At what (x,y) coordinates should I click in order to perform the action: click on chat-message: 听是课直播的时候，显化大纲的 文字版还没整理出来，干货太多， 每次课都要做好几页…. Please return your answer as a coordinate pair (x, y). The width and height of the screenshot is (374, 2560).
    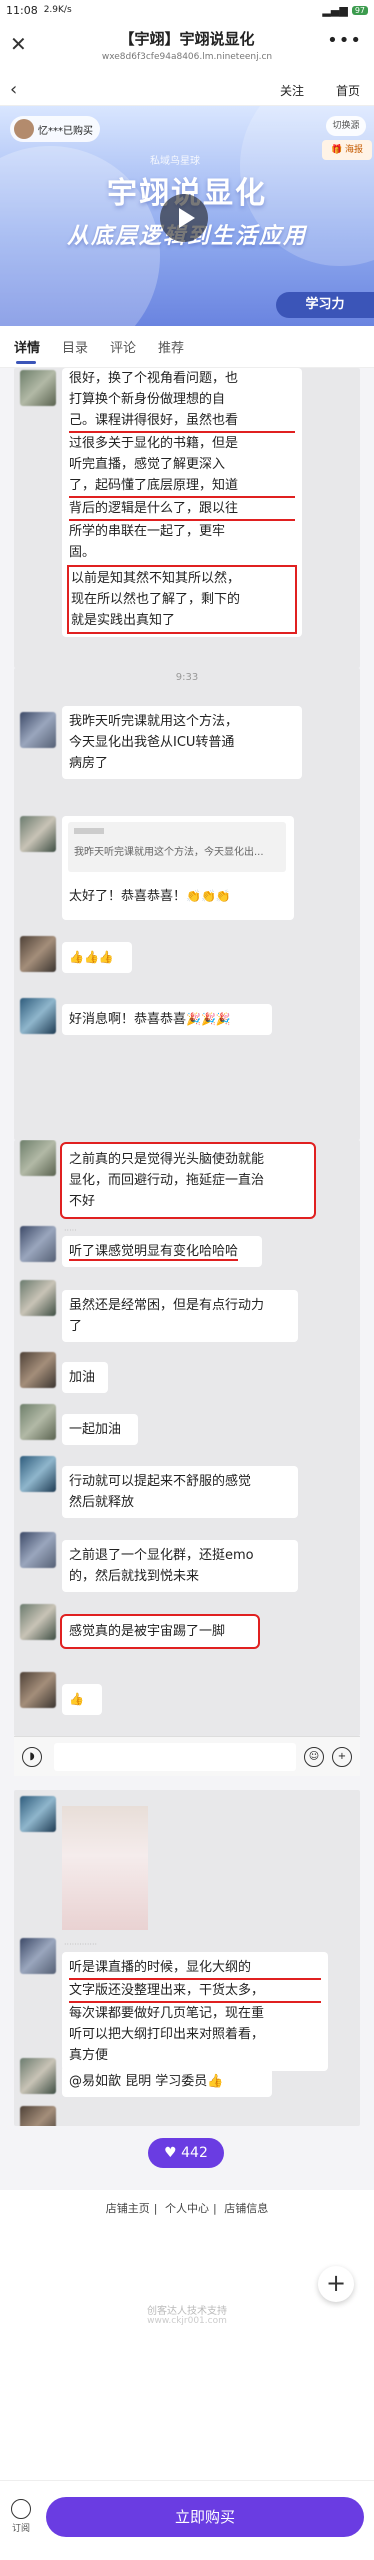
    Looking at the image, I should click on (195, 2011).